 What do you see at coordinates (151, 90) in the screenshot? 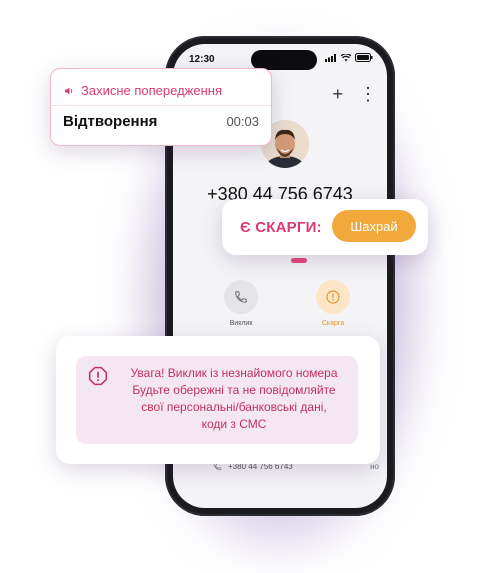
I see `warning-player-header-text: Захисне попередження` at bounding box center [151, 90].